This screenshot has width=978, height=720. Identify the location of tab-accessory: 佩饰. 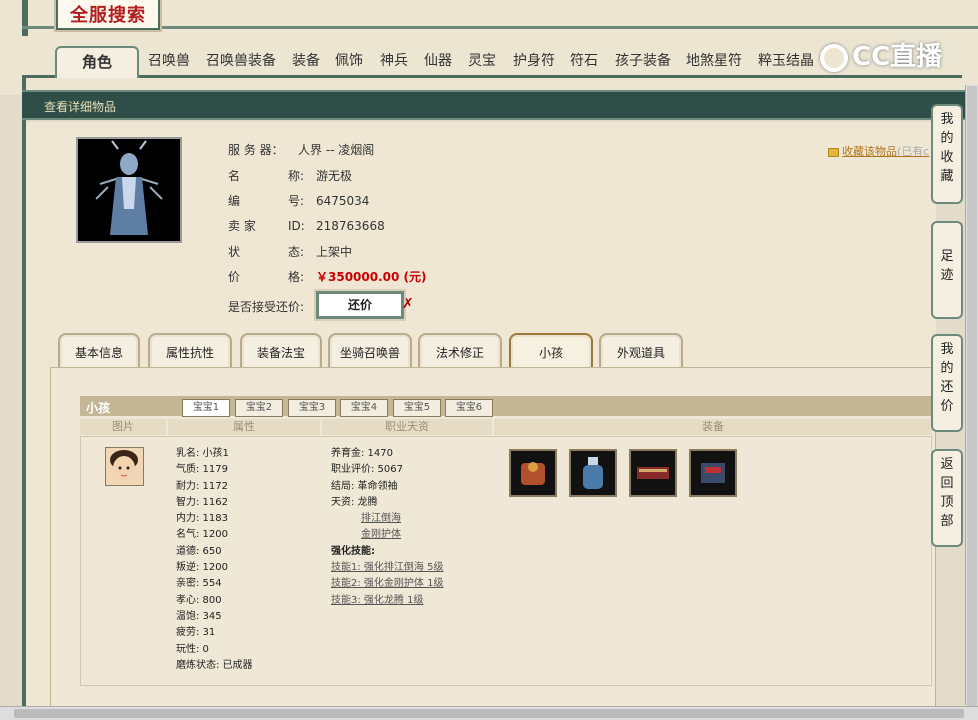
(349, 59).